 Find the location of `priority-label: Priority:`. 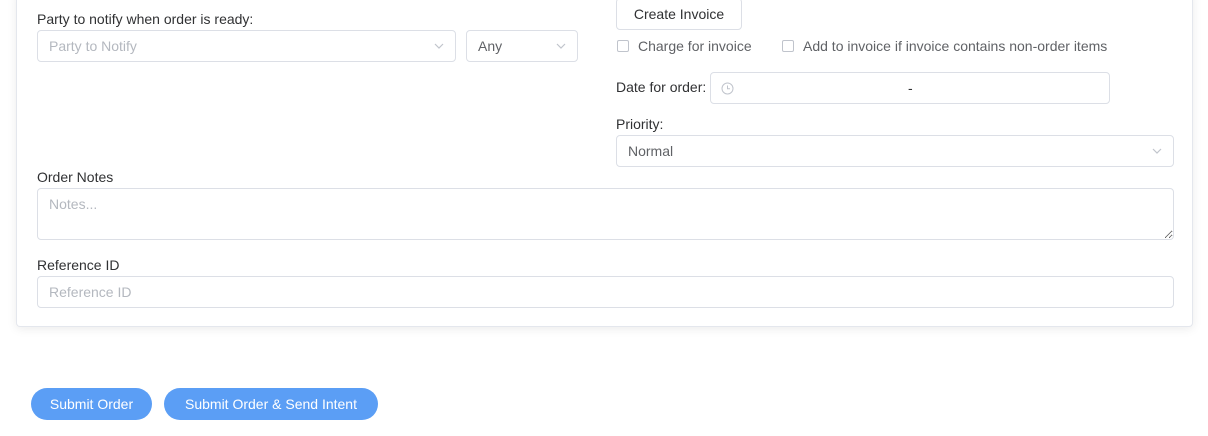

priority-label: Priority: is located at coordinates (640, 124).